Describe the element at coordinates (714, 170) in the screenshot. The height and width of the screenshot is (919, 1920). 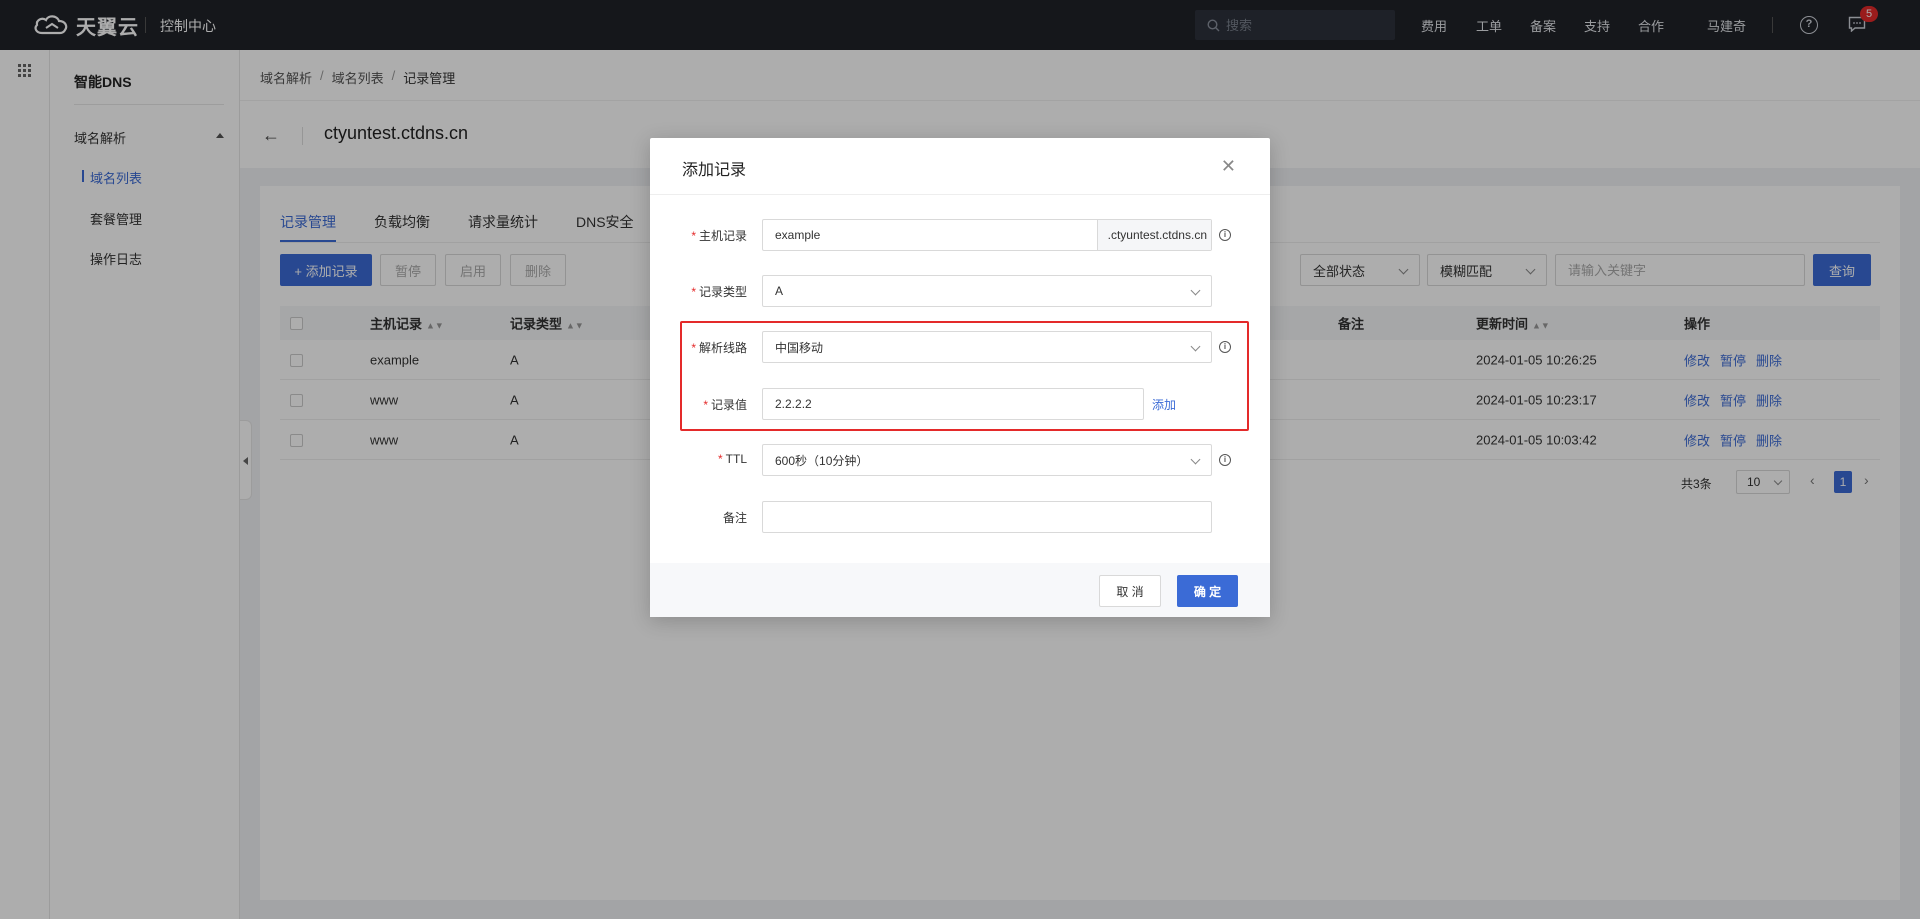
I see `dialog-title: 添加记录` at that location.